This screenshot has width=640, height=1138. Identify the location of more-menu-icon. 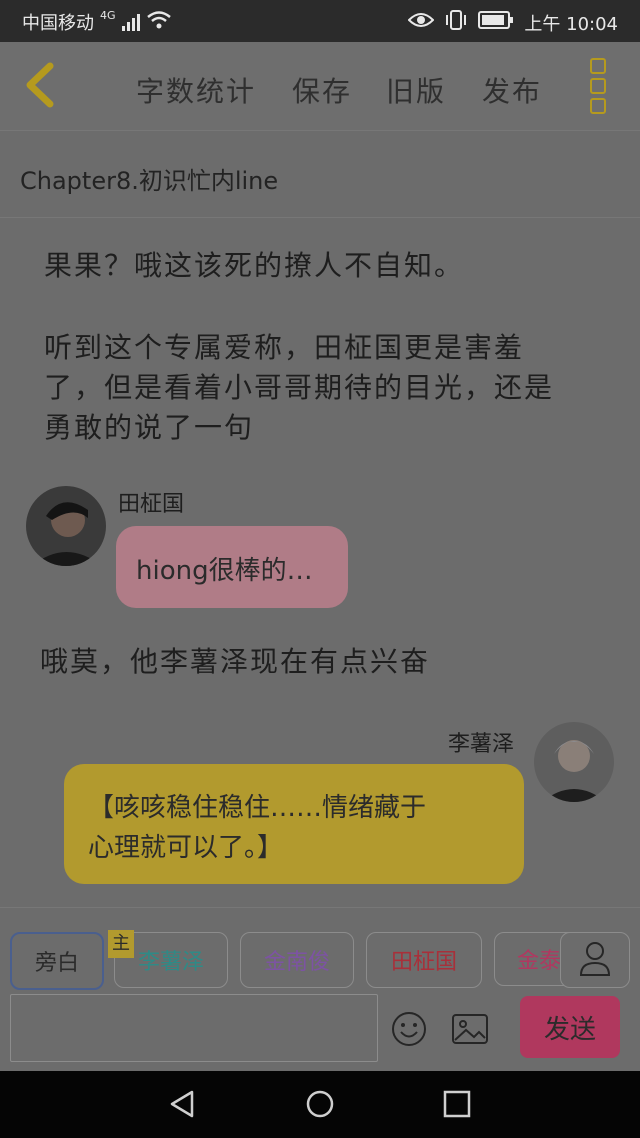
(600, 86).